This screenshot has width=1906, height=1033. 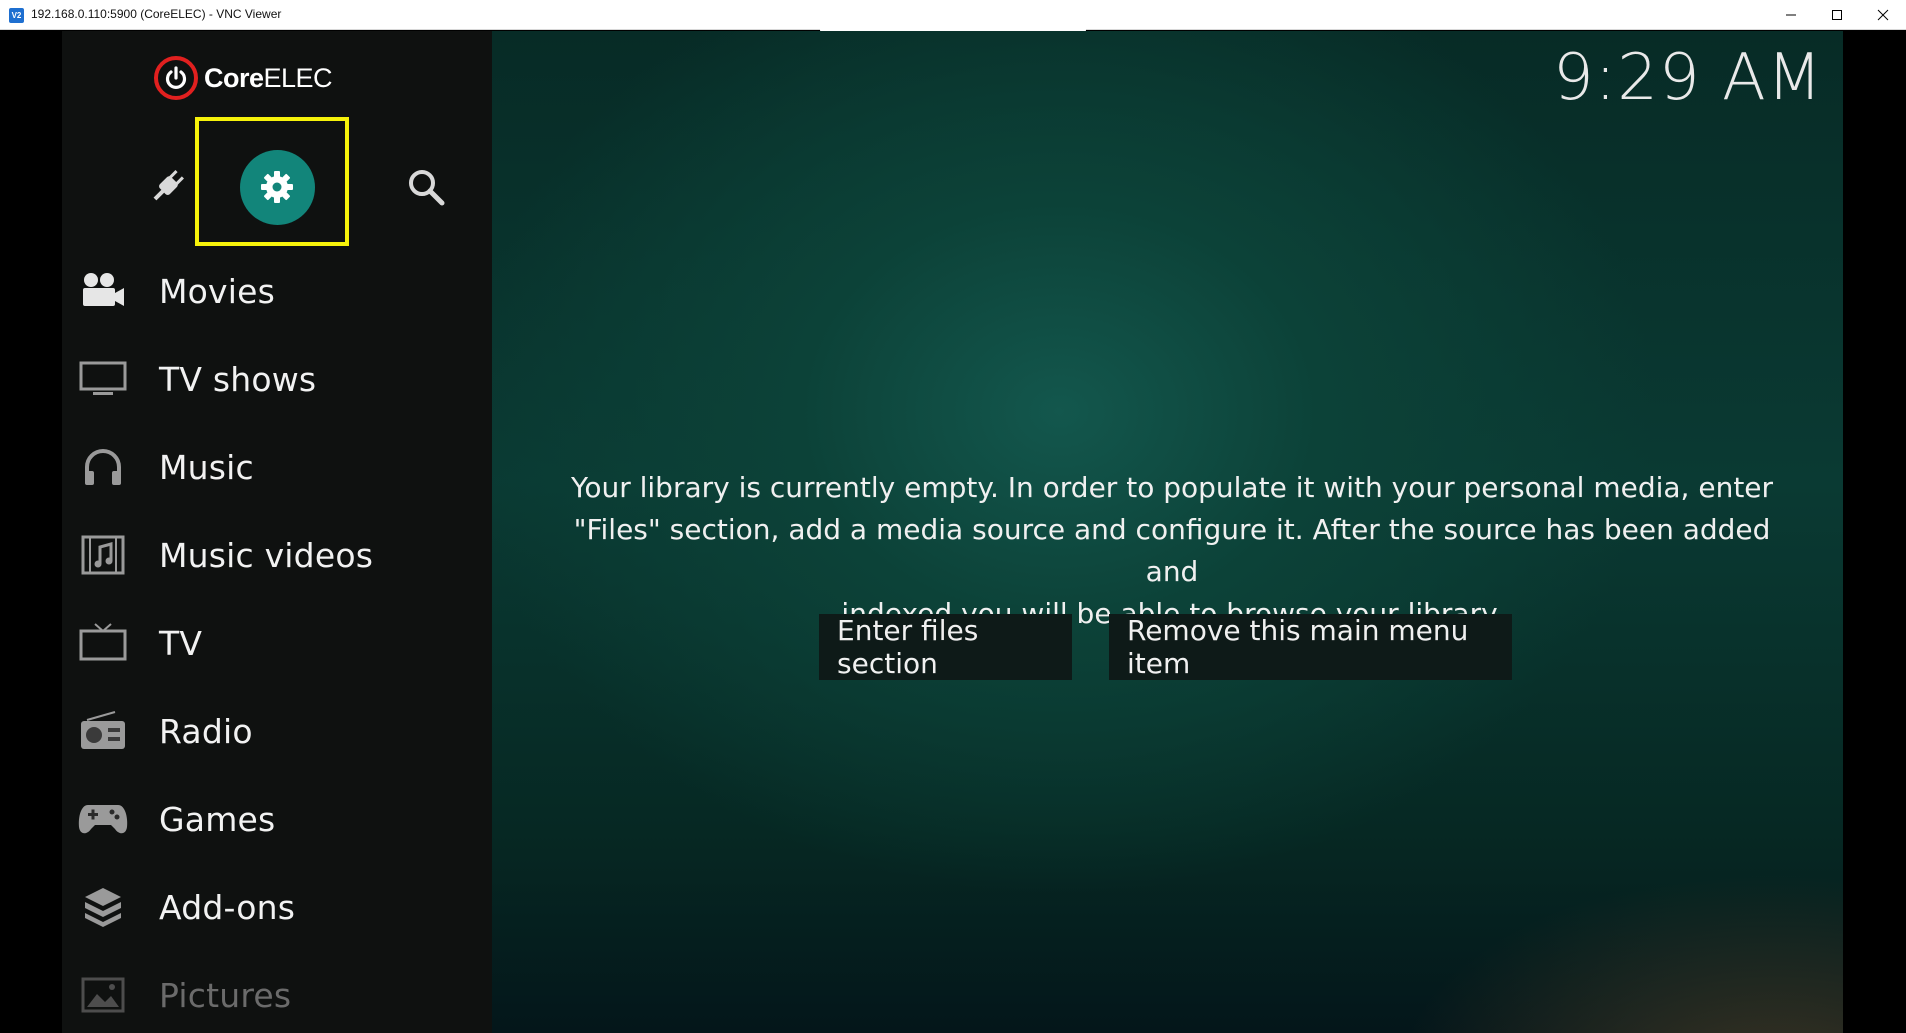 I want to click on logo-text: CoreELEC, so click(x=268, y=78).